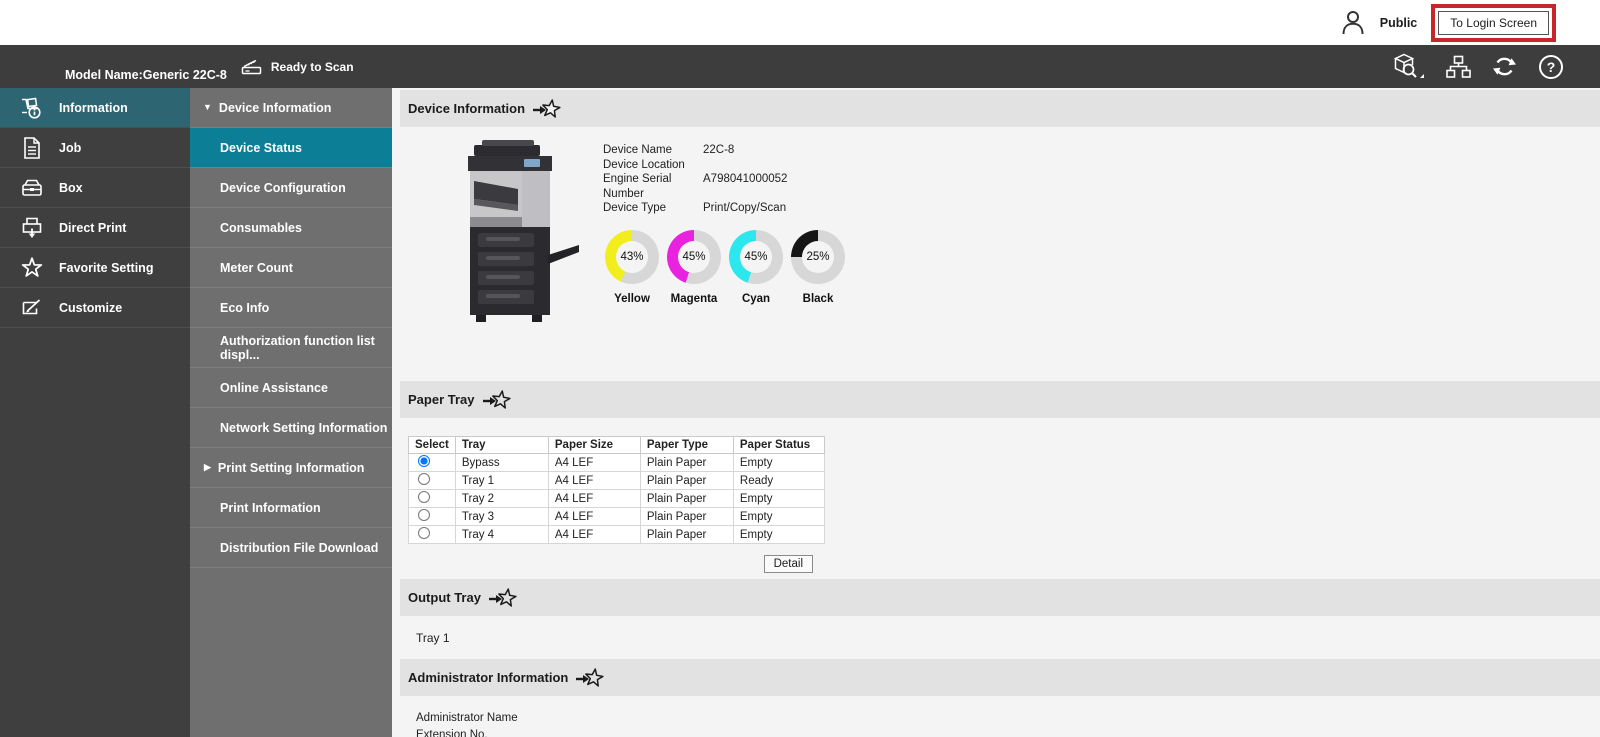  I want to click on submenu-item-consumables: Consumables, so click(291, 228).